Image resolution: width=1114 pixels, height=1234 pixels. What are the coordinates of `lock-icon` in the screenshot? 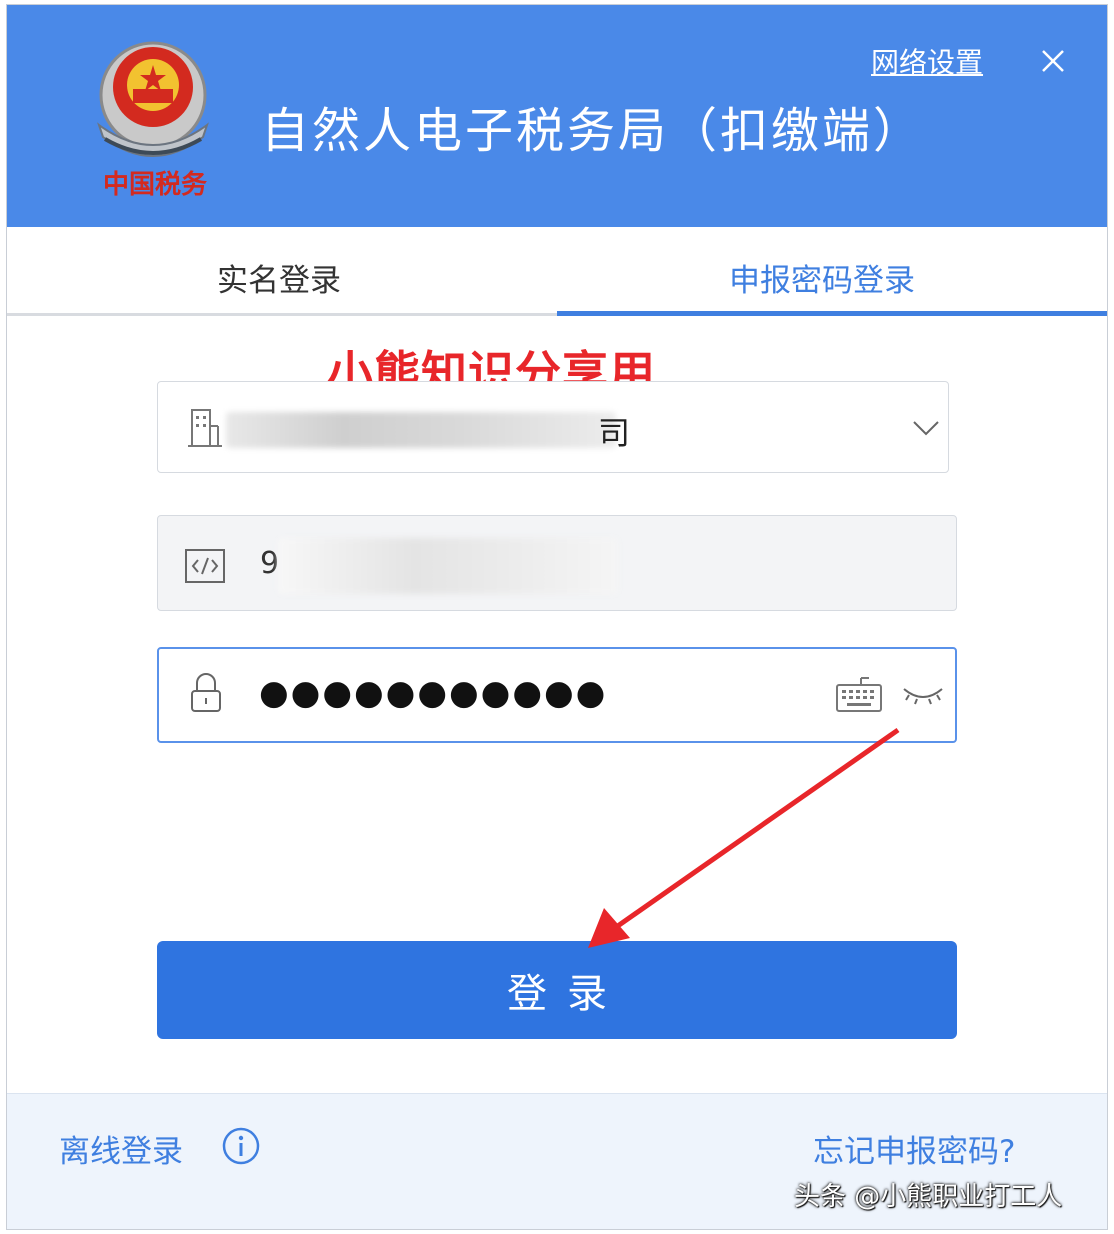 It's located at (206, 692).